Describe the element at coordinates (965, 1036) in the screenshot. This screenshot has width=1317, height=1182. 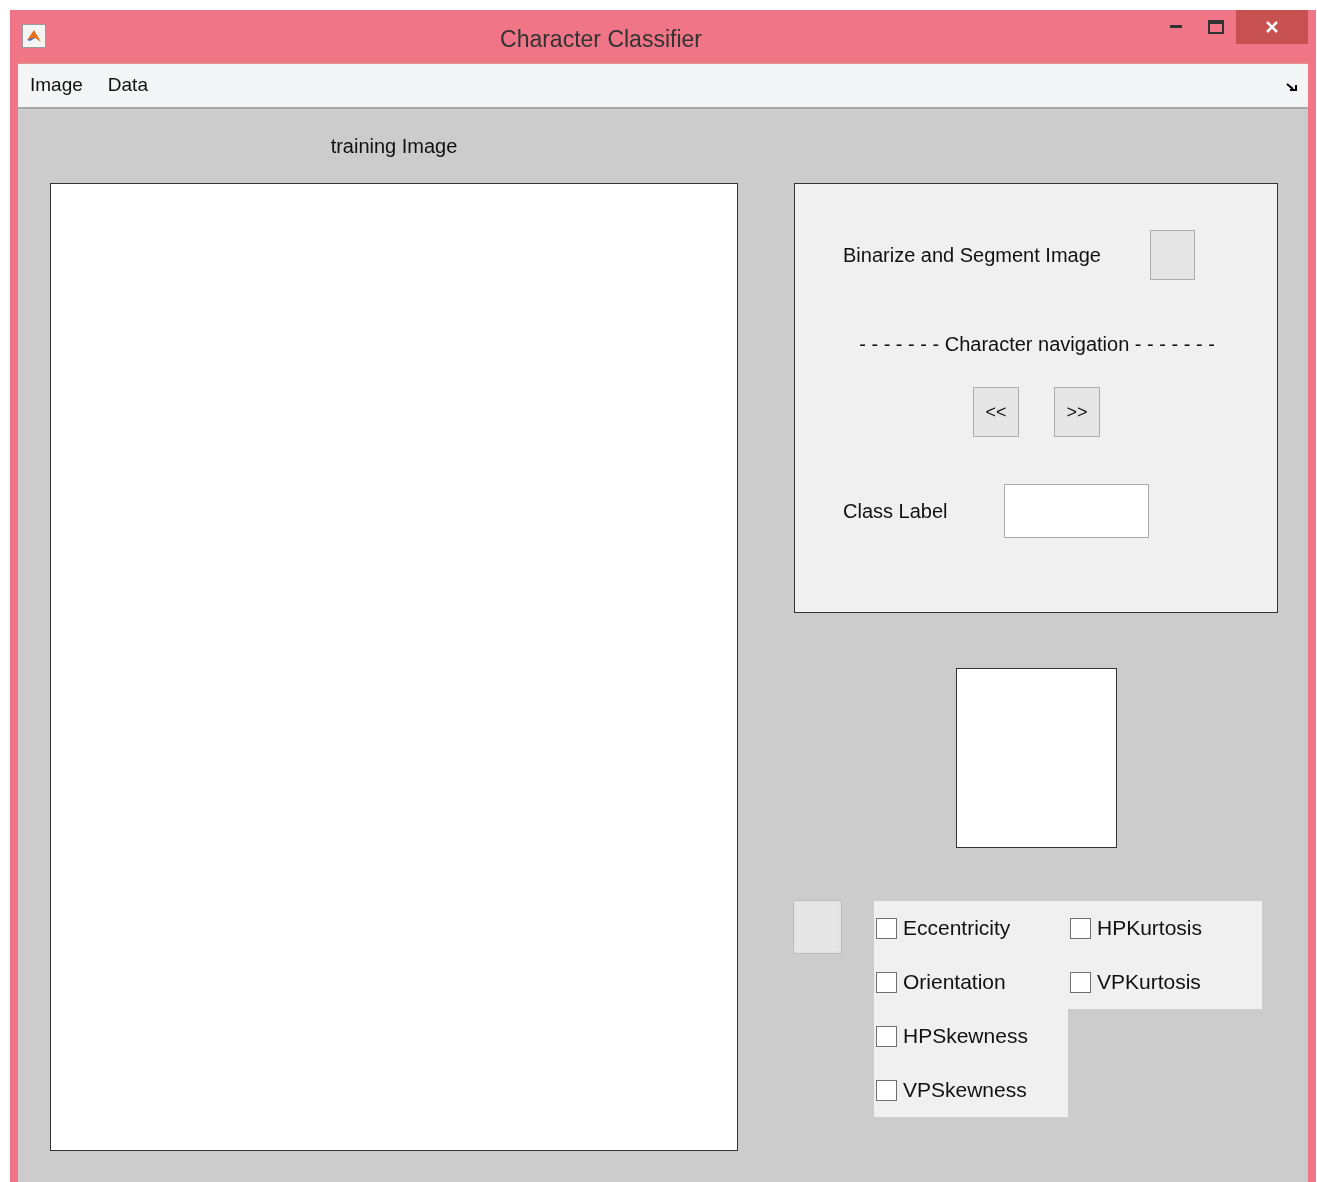
I see `checkbox-label: HPSkewness` at that location.